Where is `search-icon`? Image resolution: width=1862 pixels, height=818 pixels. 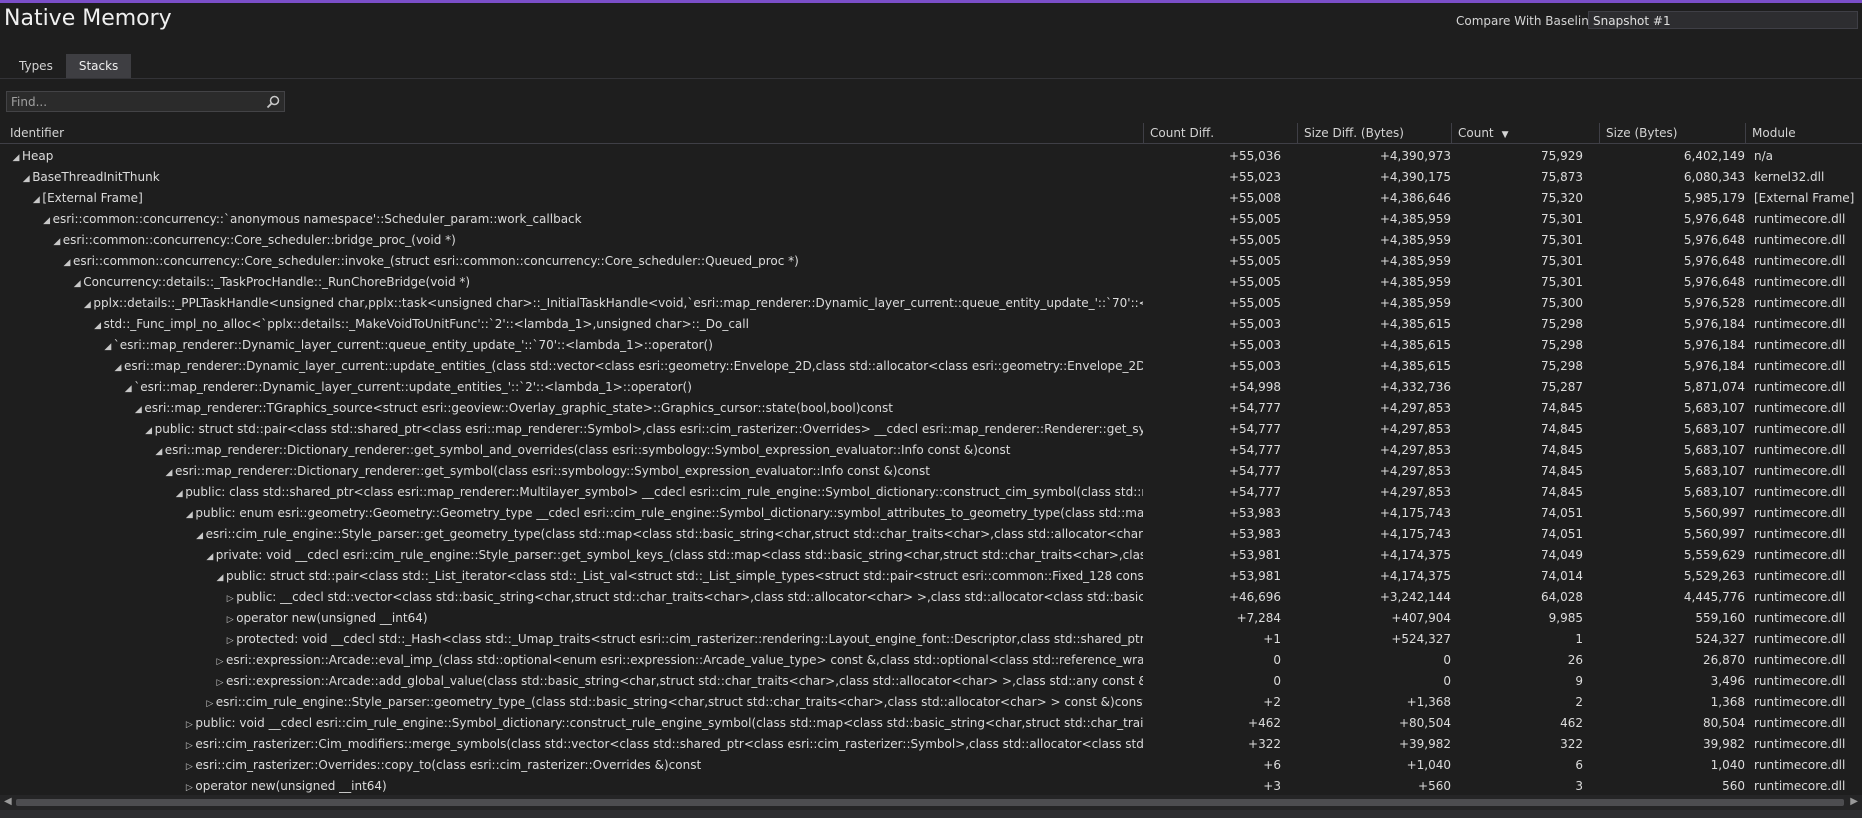
search-icon is located at coordinates (273, 102).